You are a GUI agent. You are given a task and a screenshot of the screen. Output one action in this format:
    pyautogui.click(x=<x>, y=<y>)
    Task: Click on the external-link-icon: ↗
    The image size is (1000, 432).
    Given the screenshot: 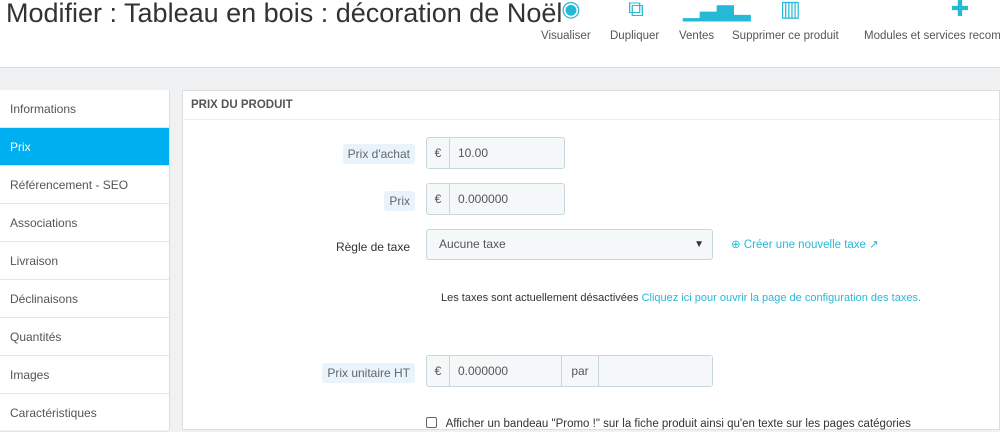 What is the action you would take?
    pyautogui.click(x=874, y=245)
    